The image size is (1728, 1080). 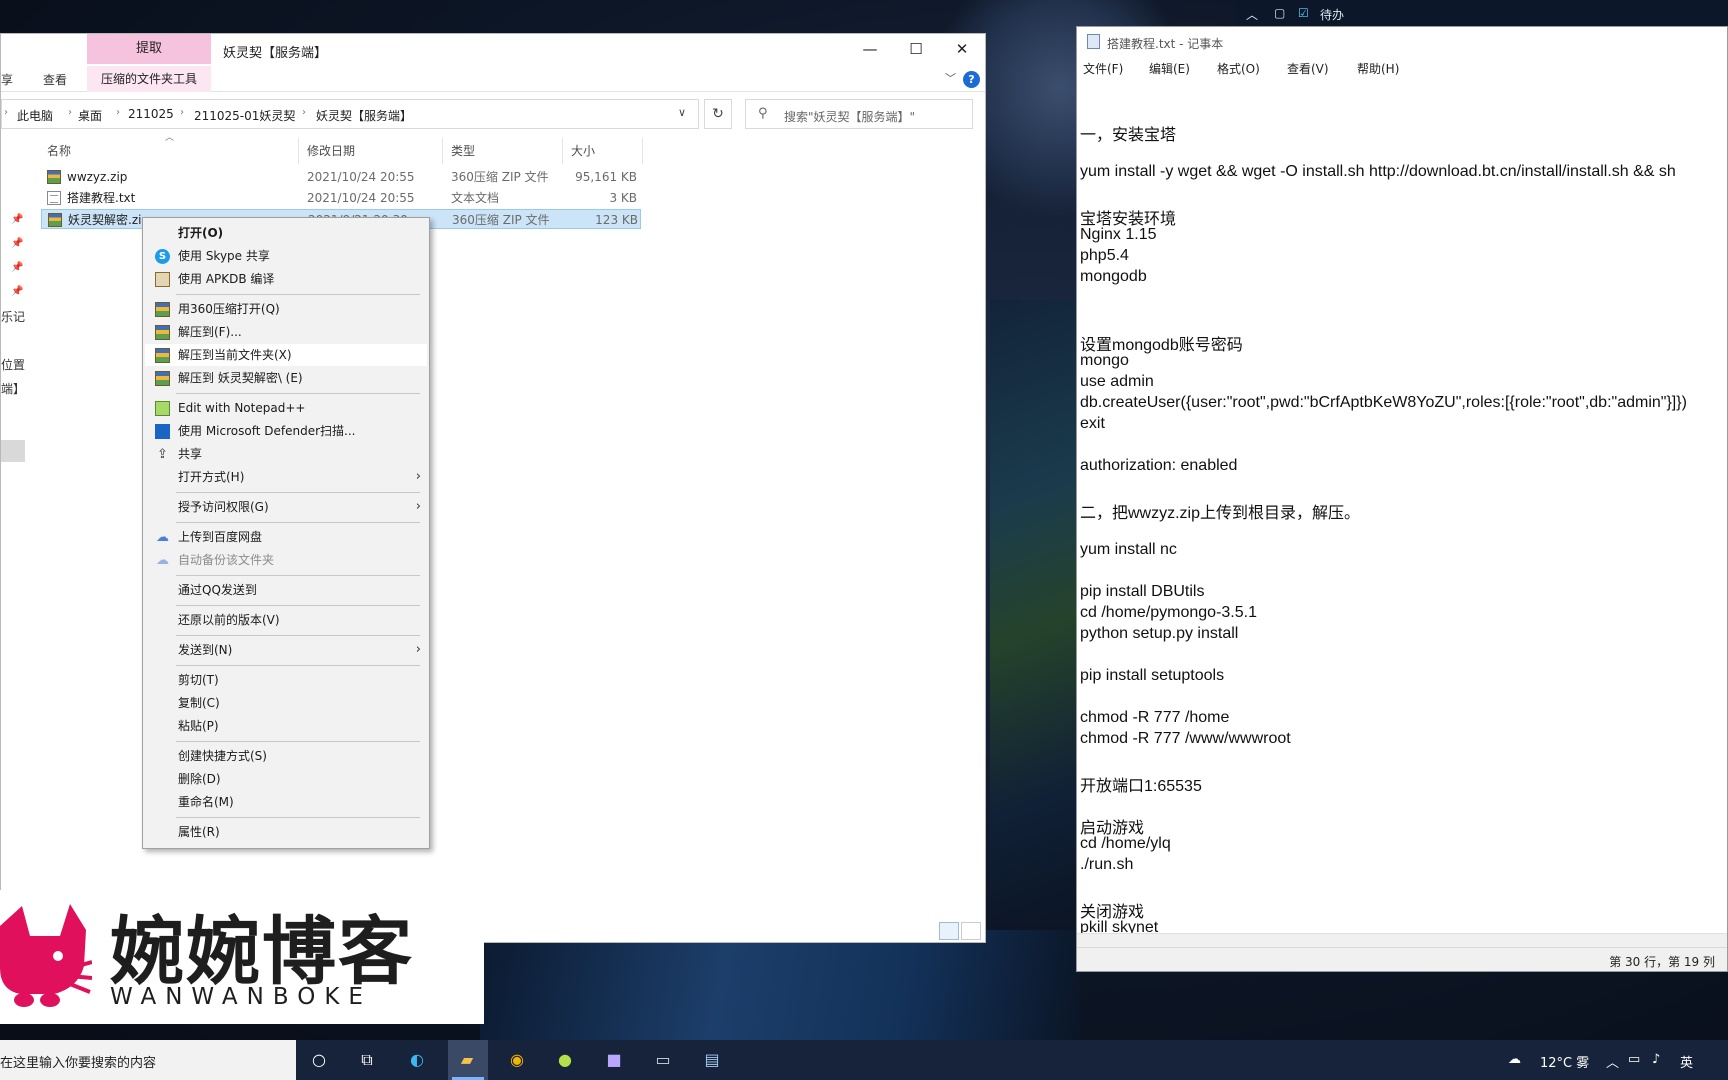 I want to click on taskbar-search: 在这里输入你要搜索的内容, so click(x=148, y=1060).